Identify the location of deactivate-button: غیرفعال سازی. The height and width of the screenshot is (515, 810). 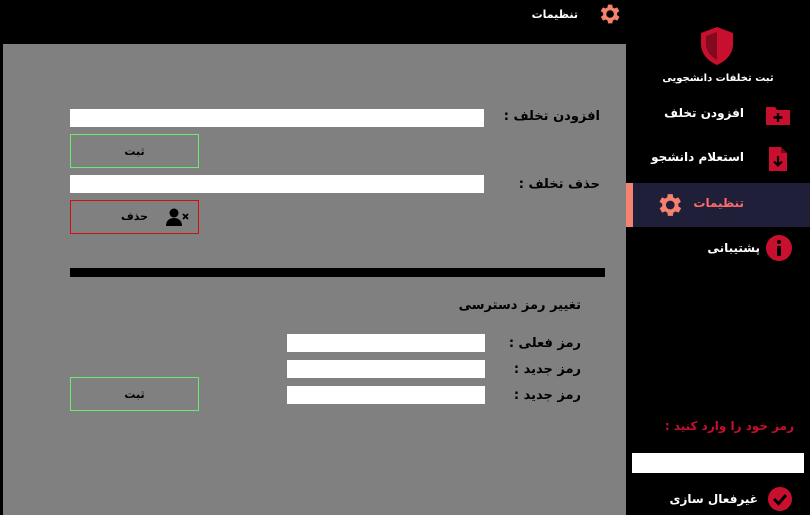
(718, 499).